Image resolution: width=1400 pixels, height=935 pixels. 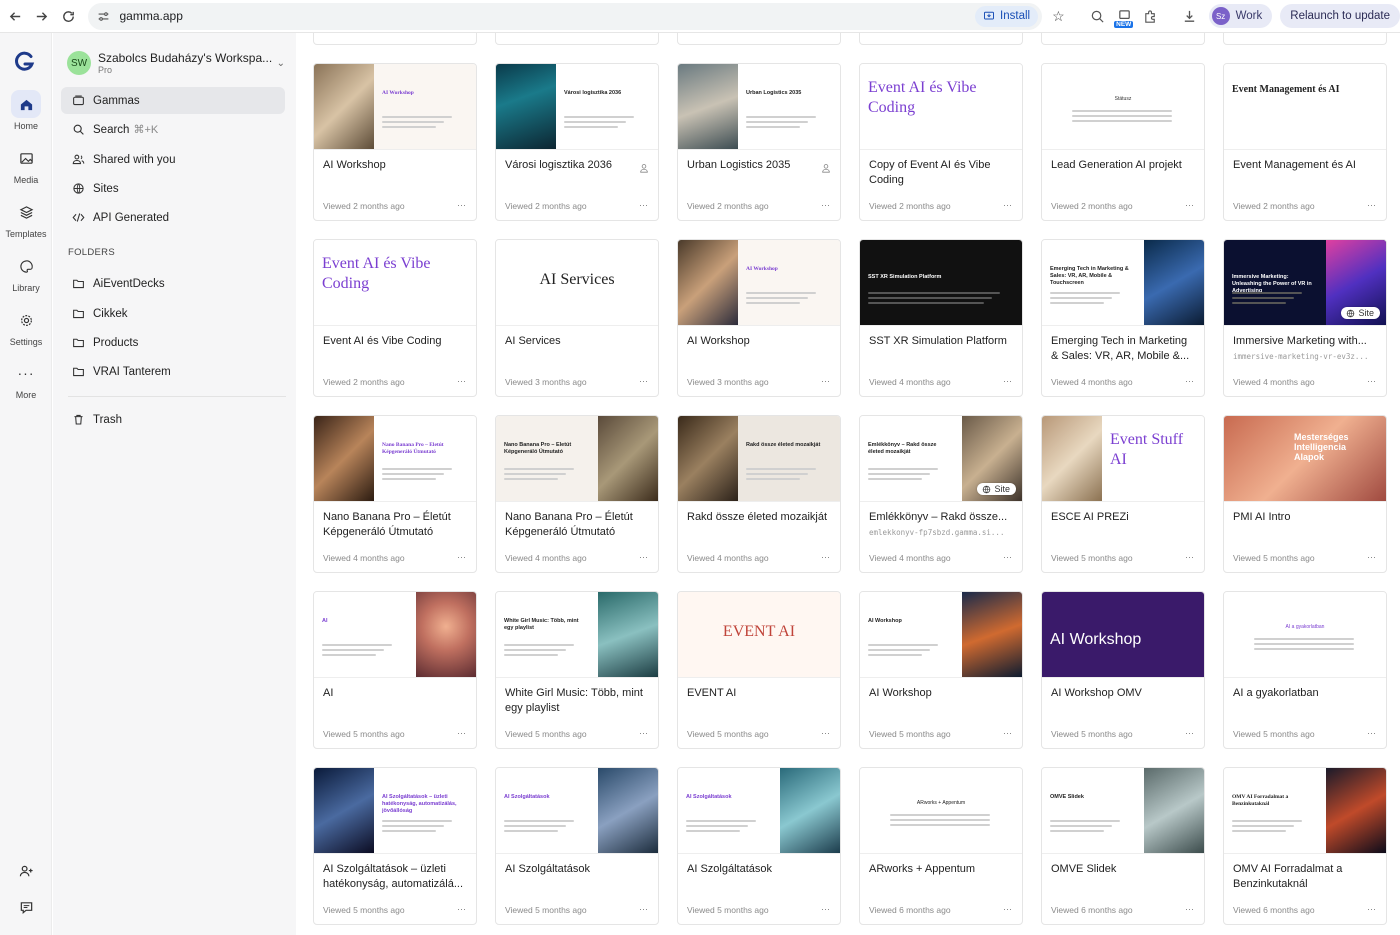 What do you see at coordinates (26, 326) in the screenshot?
I see `rail-settings: Settings` at bounding box center [26, 326].